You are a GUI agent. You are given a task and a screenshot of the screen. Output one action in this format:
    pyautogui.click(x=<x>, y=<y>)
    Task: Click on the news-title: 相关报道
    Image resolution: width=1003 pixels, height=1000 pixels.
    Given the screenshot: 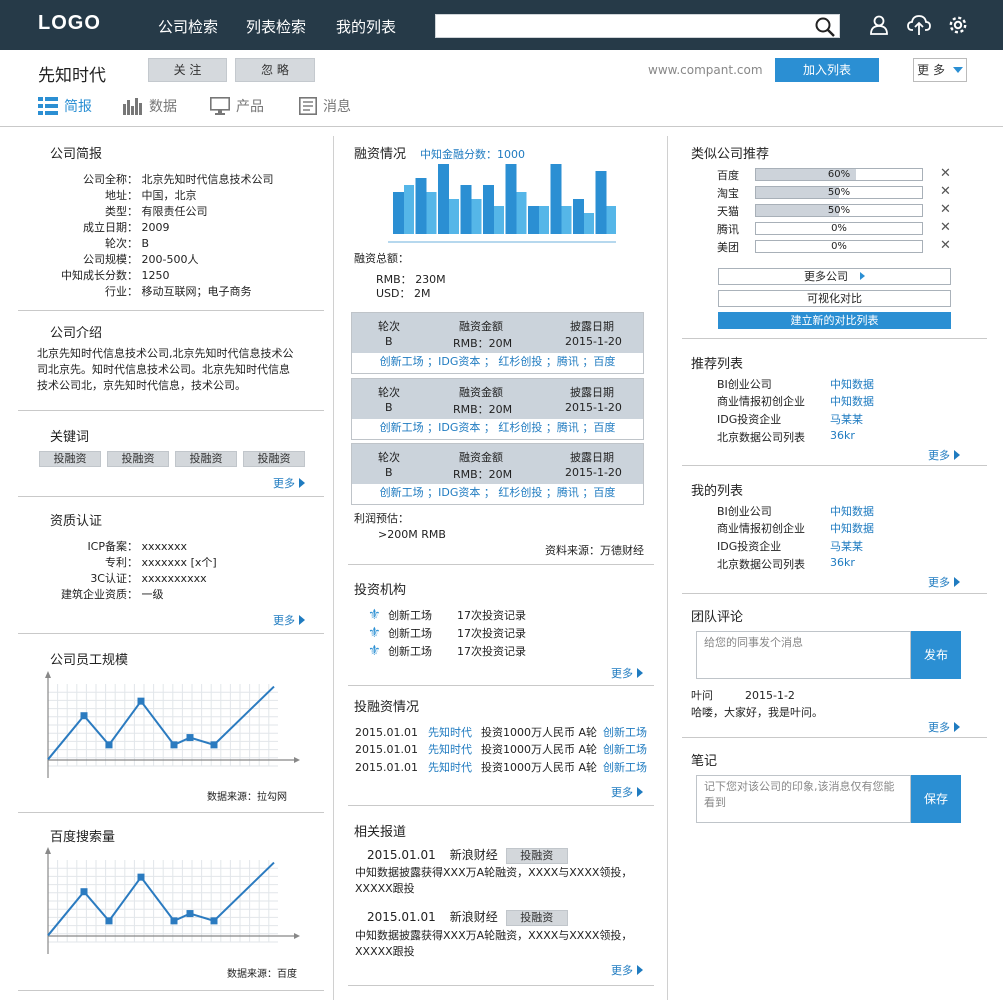 What is the action you would take?
    pyautogui.click(x=380, y=832)
    